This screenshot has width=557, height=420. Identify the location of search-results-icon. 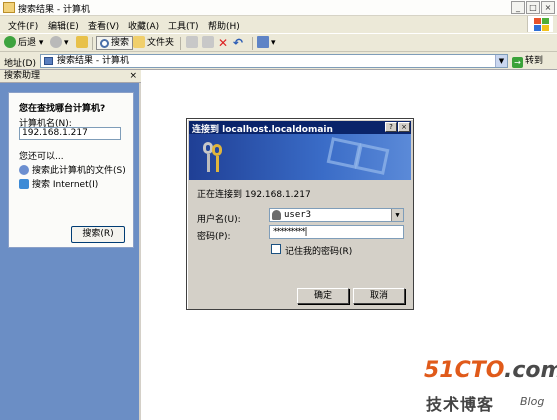
(48, 61).